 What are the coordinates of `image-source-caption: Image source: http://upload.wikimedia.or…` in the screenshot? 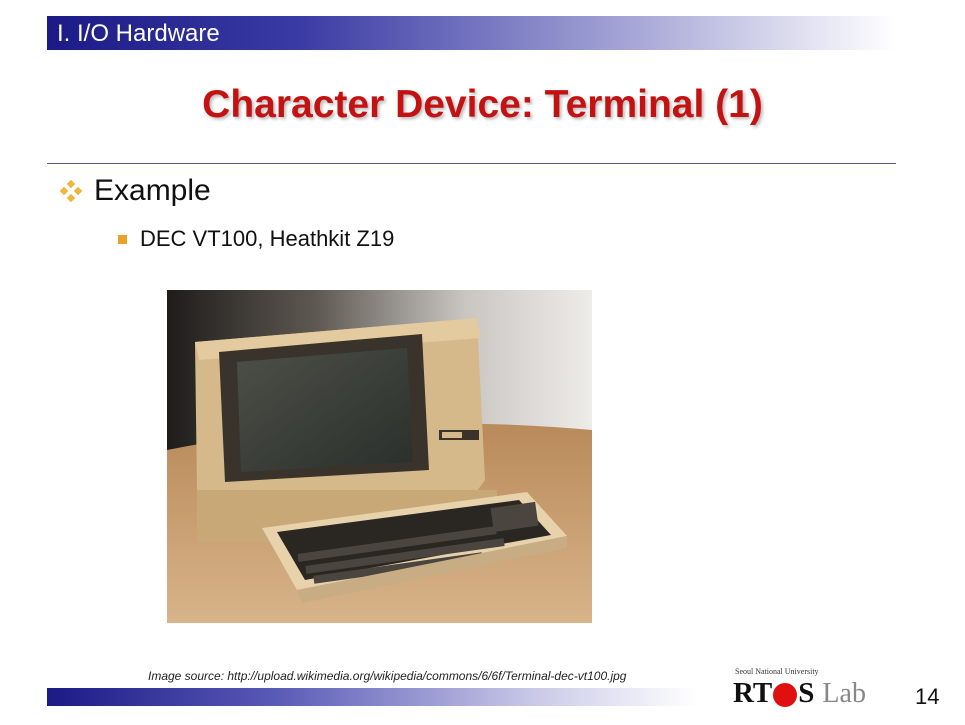 It's located at (387, 676).